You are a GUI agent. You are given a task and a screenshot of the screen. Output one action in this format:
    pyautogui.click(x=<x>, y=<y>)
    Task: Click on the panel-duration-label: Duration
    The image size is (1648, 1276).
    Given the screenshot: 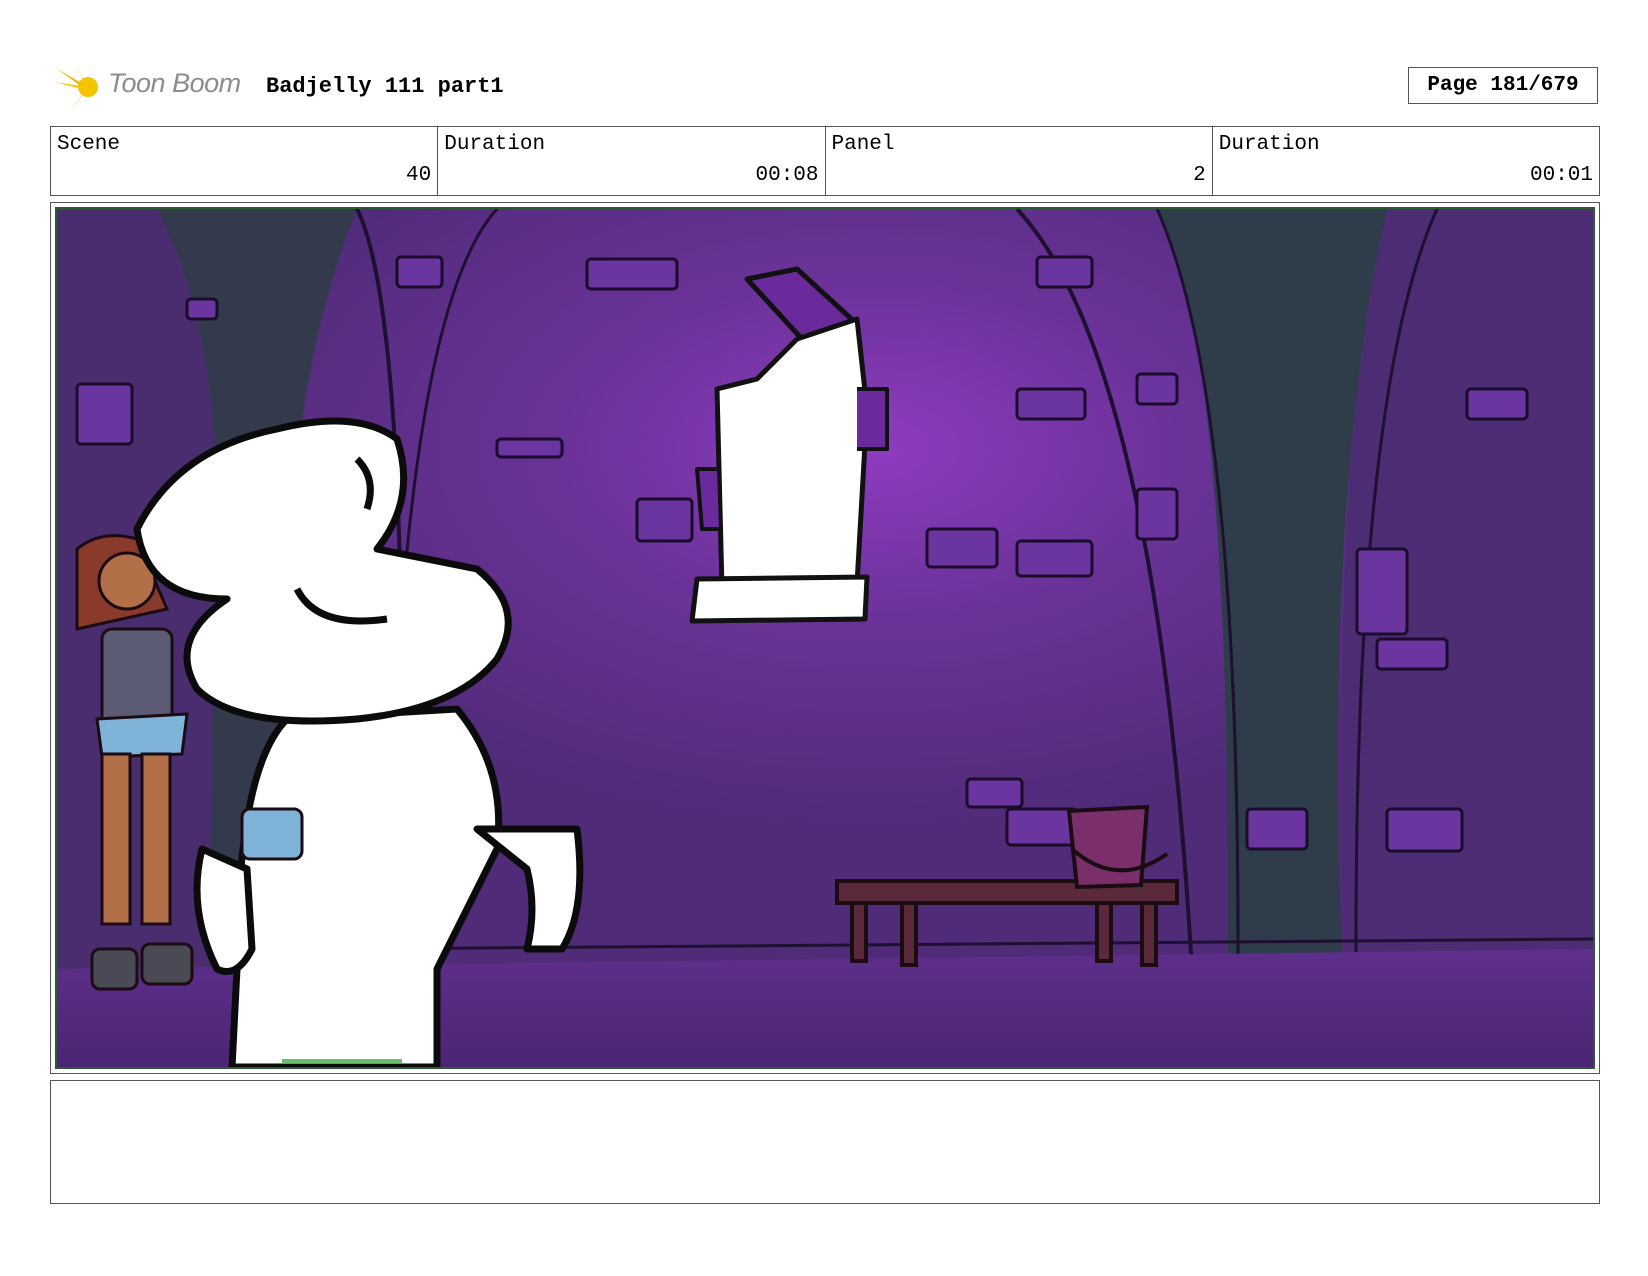 What is the action you would take?
    pyautogui.click(x=1269, y=144)
    